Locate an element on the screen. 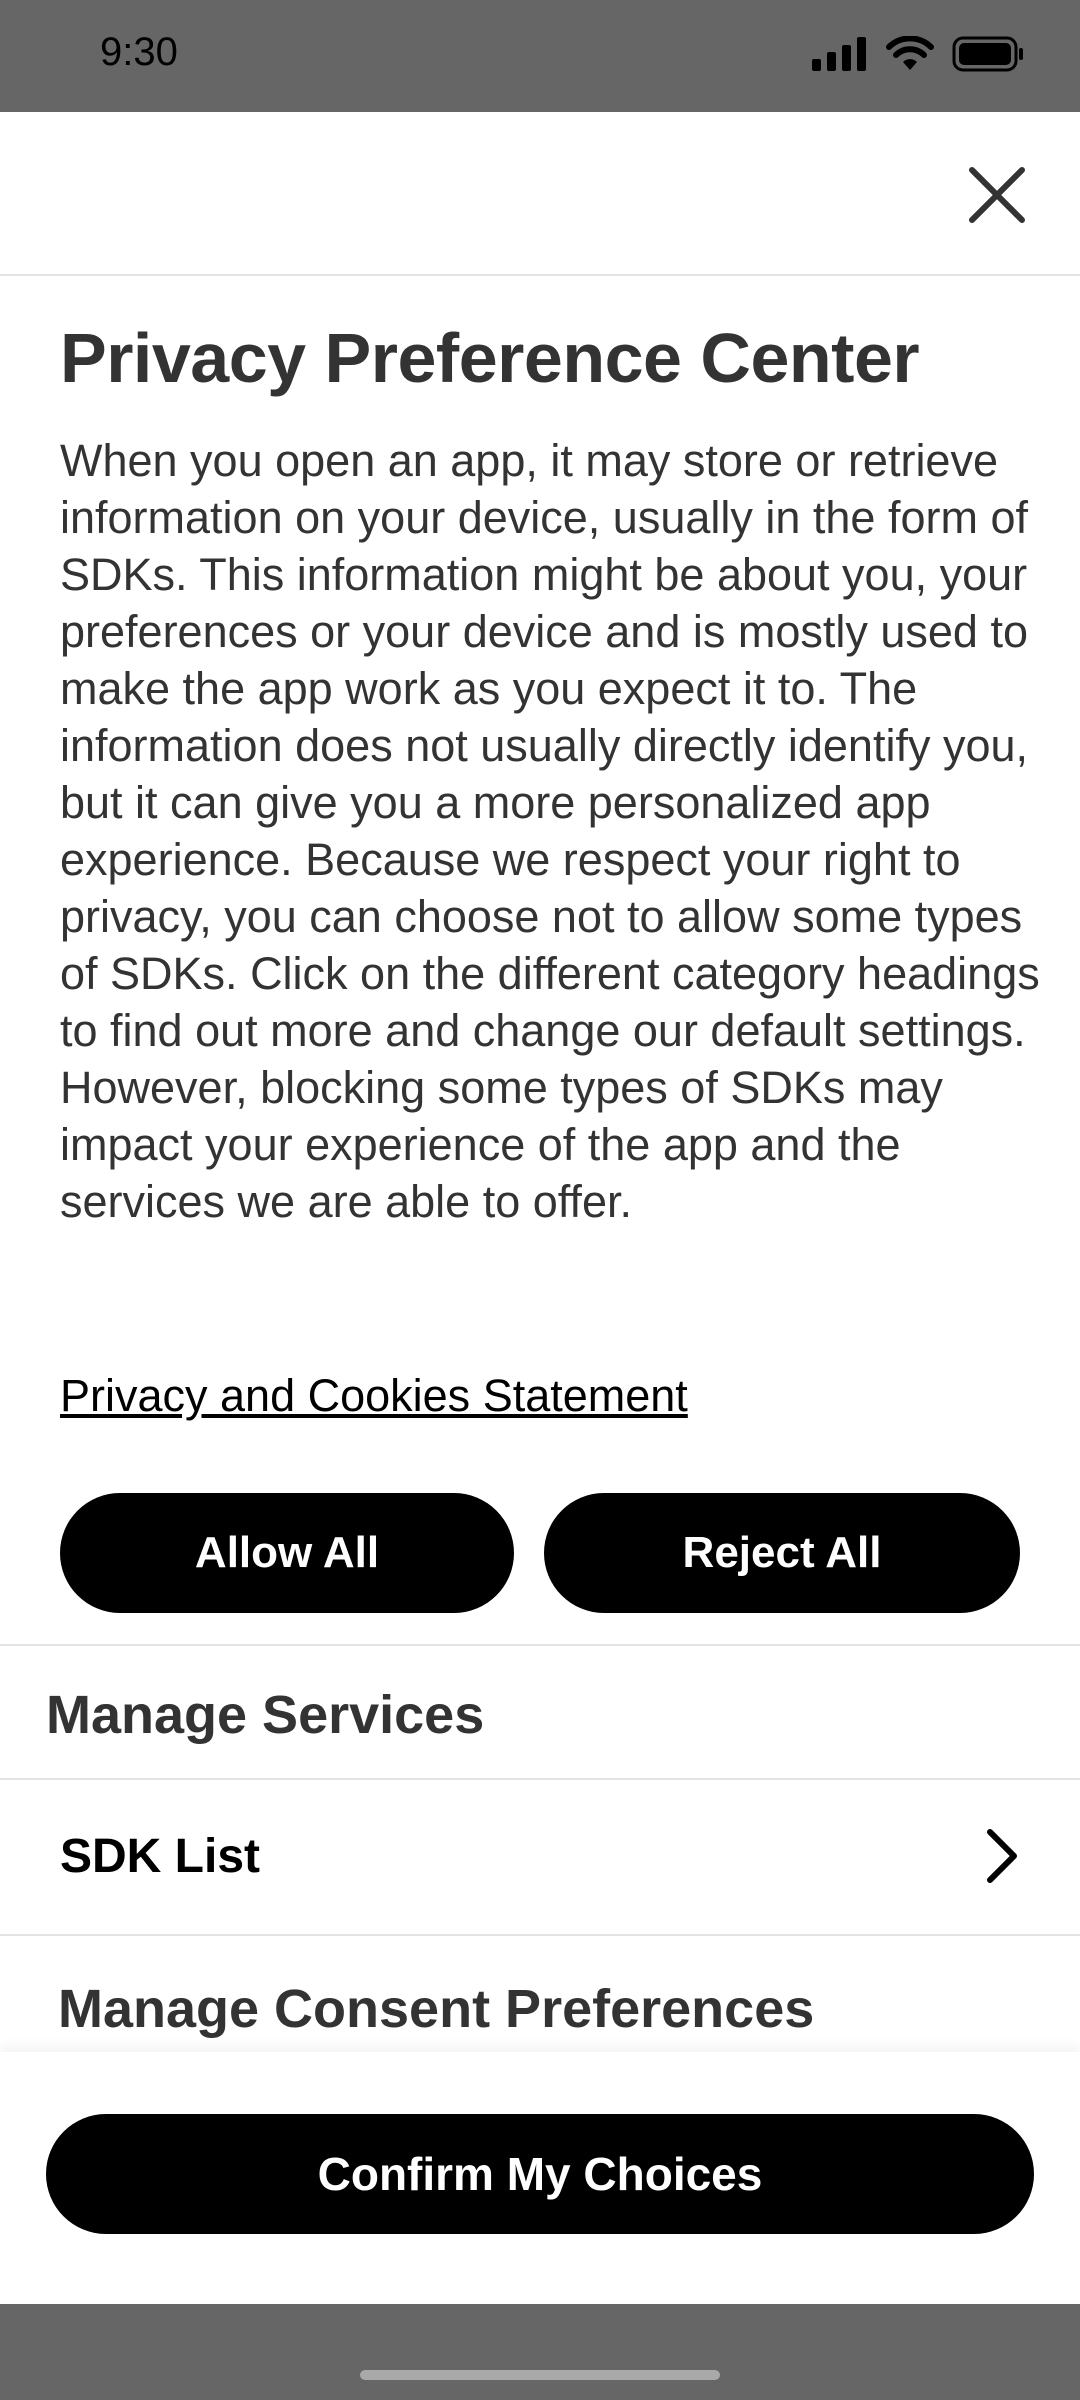  reject-all-button: Reject All is located at coordinates (782, 1553).